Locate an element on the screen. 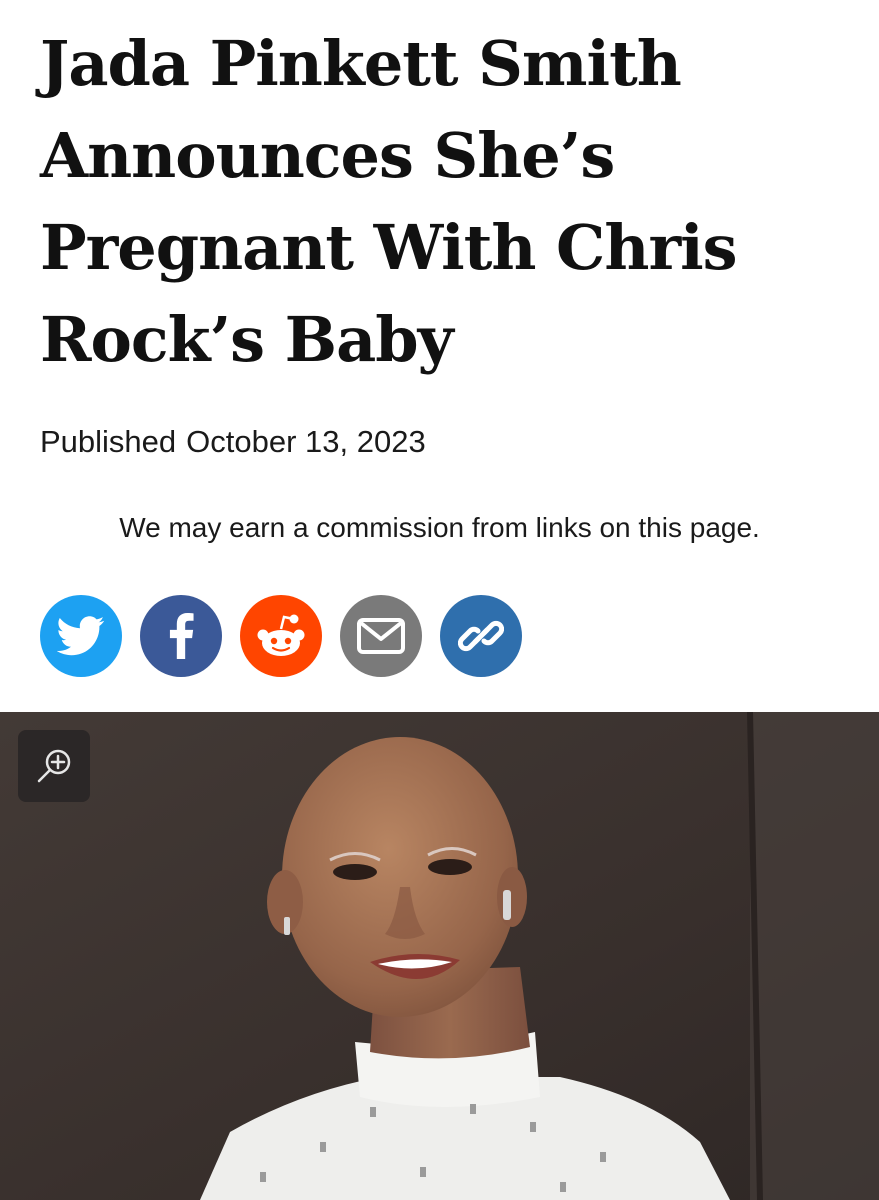 This screenshot has height=1200, width=879. reddit-share-button is located at coordinates (281, 636).